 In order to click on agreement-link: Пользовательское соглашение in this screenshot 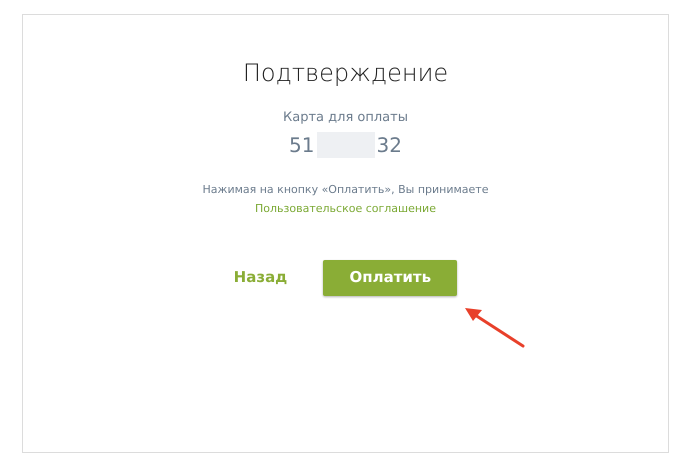, I will do `click(345, 209)`.